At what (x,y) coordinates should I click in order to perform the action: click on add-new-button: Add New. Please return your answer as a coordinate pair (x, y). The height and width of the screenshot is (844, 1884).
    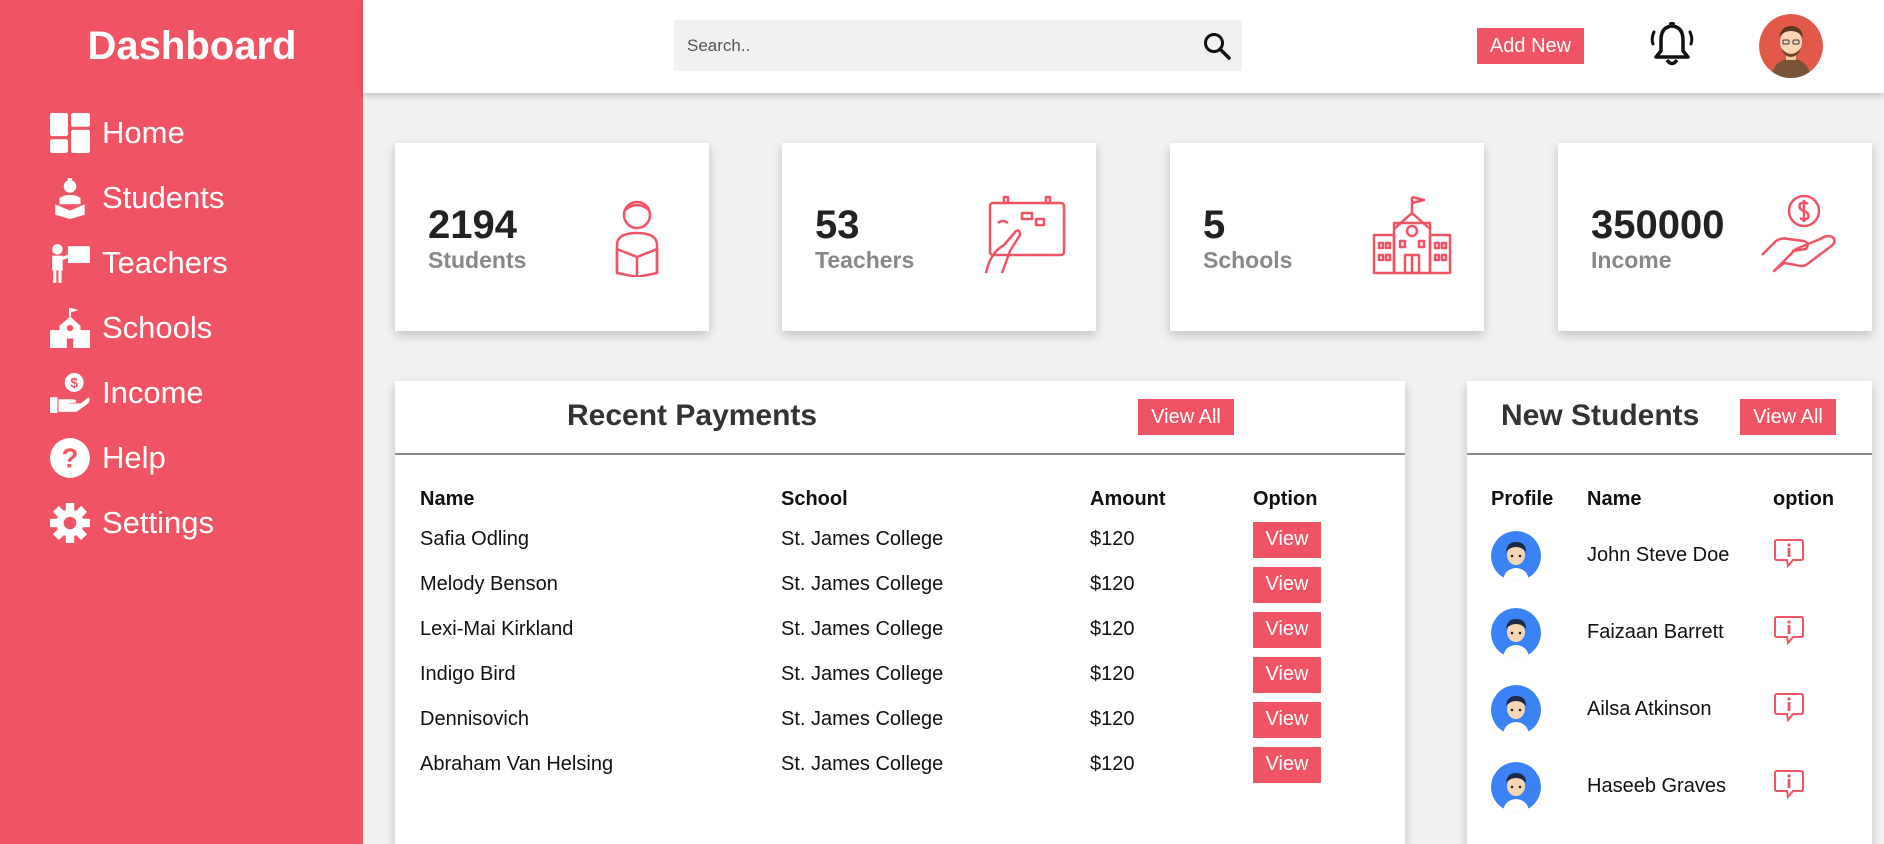
    Looking at the image, I should click on (1530, 46).